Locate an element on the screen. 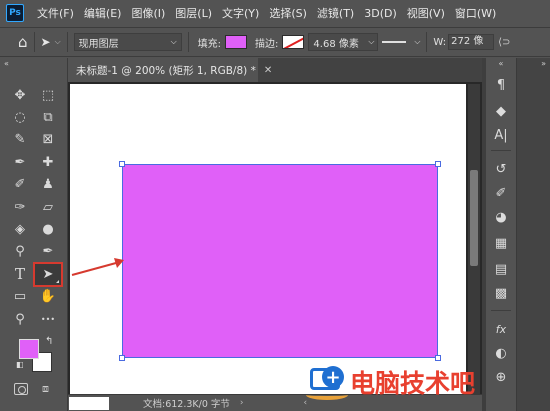 This screenshot has width=550, height=411. transform-handle-top-right is located at coordinates (438, 164).